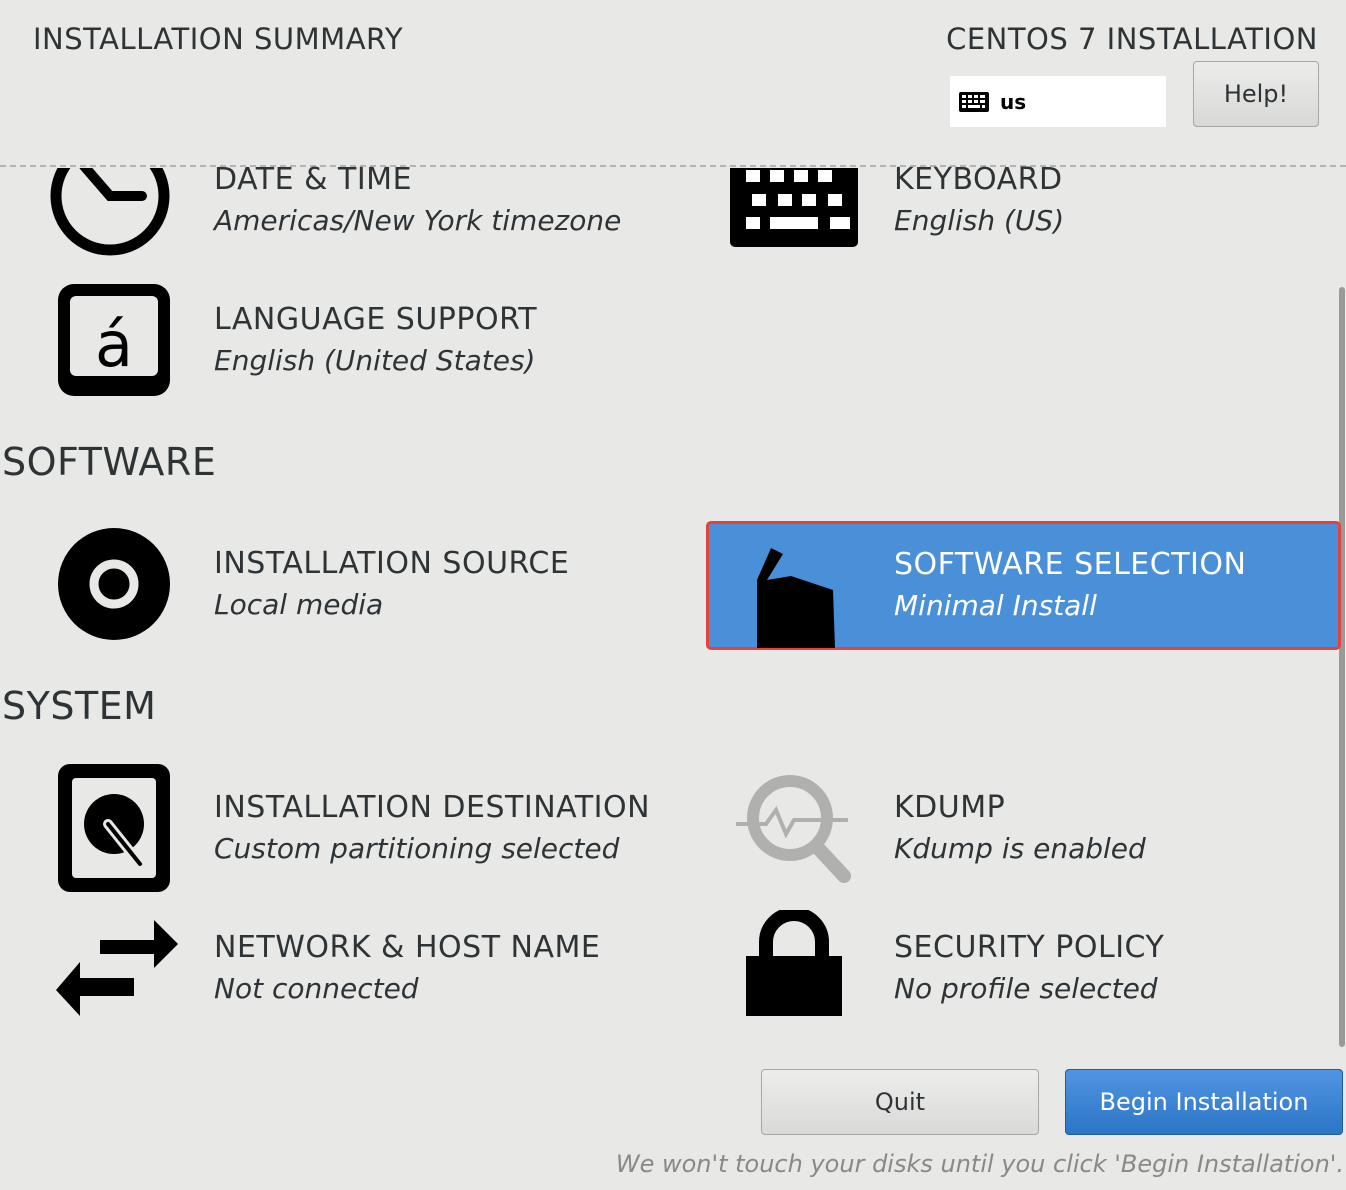 The width and height of the screenshot is (1346, 1190). I want to click on disc-icon, so click(114, 584).